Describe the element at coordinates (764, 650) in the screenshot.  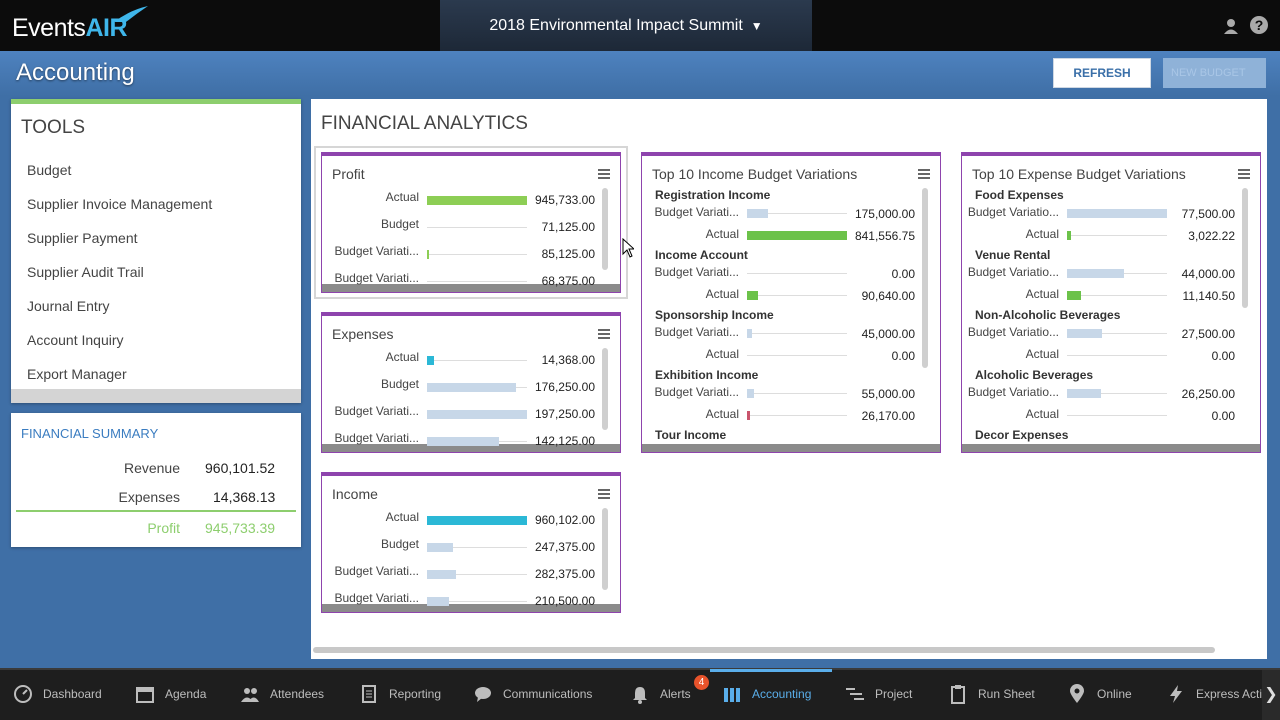
I see `horizontal-scrollbar` at that location.